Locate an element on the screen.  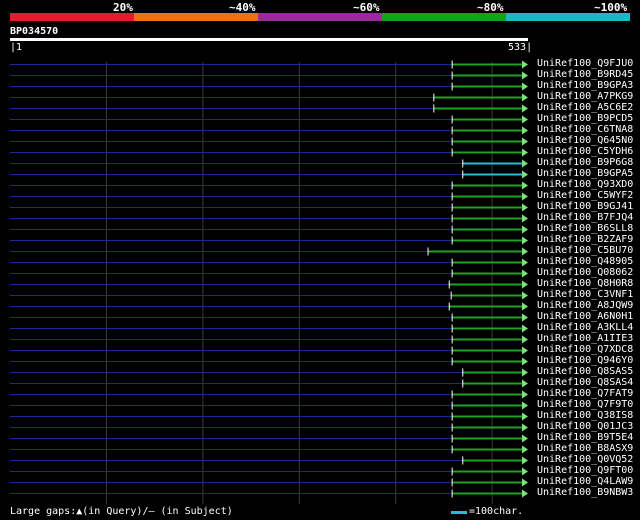
hit-name-link: UniRef100_B2ZAF9 is located at coordinates (585, 240).